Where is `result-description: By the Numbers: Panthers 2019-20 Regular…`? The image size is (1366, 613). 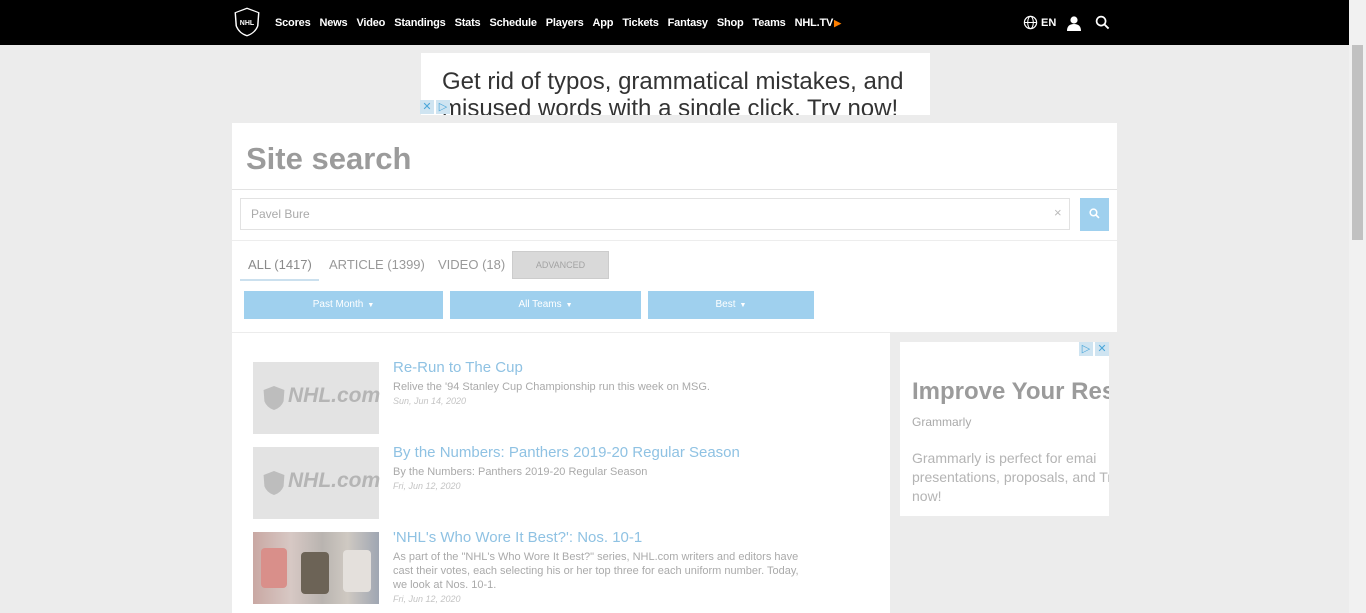
result-description: By the Numbers: Panthers 2019-20 Regular… is located at coordinates (520, 472).